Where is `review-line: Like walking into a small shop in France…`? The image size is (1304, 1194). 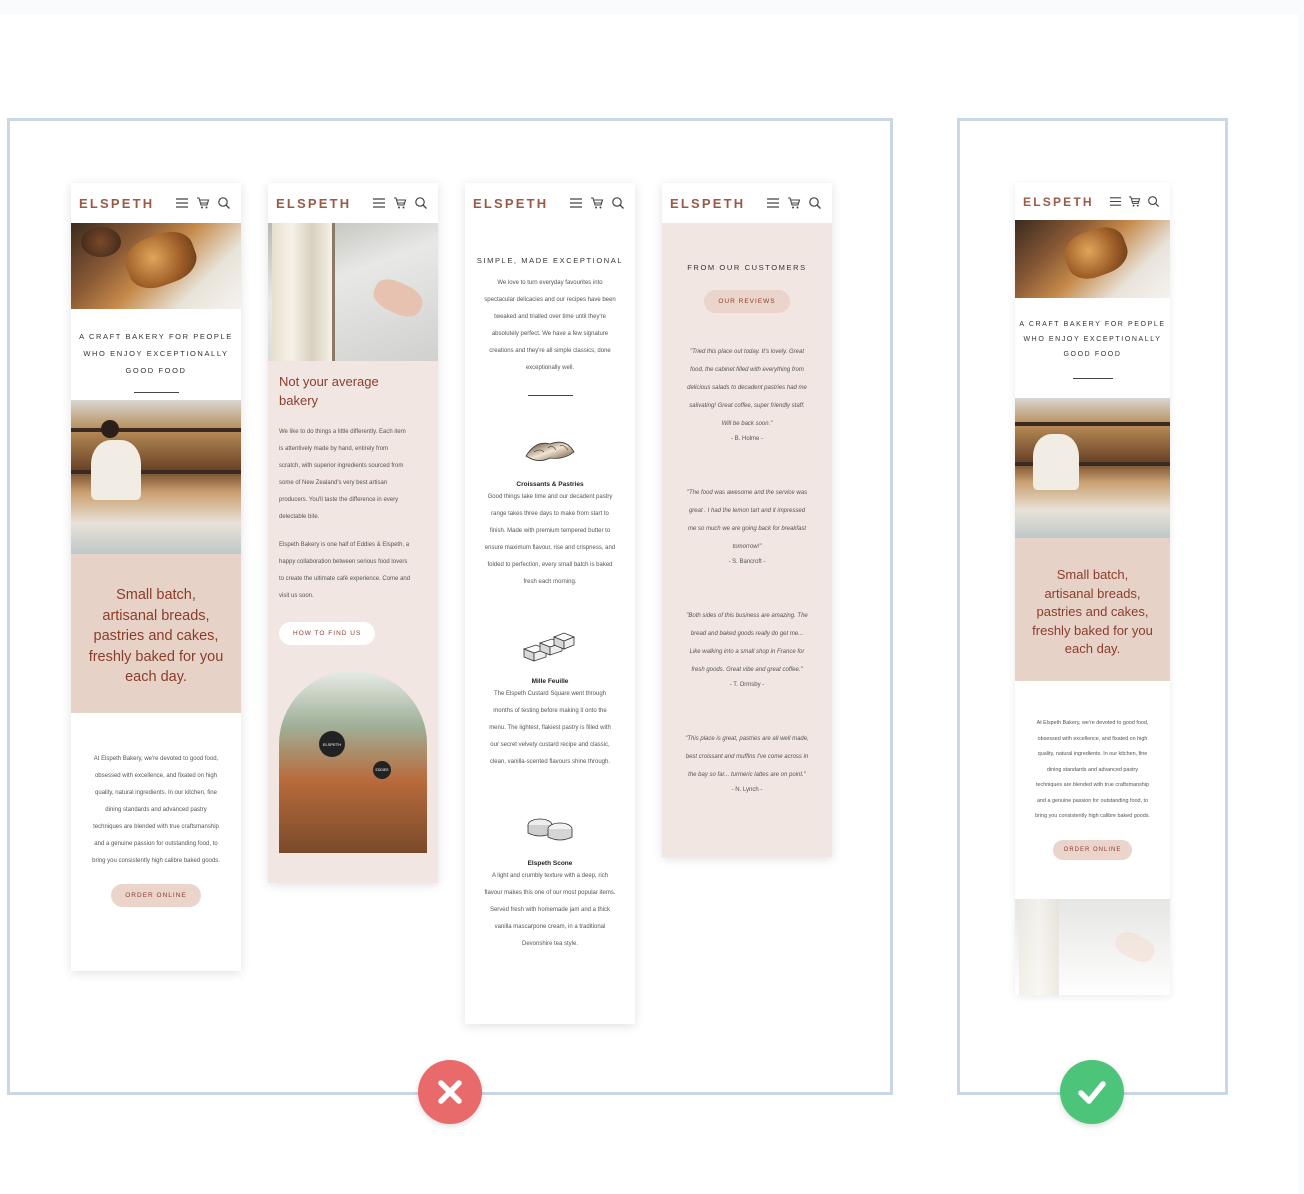
review-line: Like walking into a small shop in France… is located at coordinates (747, 652).